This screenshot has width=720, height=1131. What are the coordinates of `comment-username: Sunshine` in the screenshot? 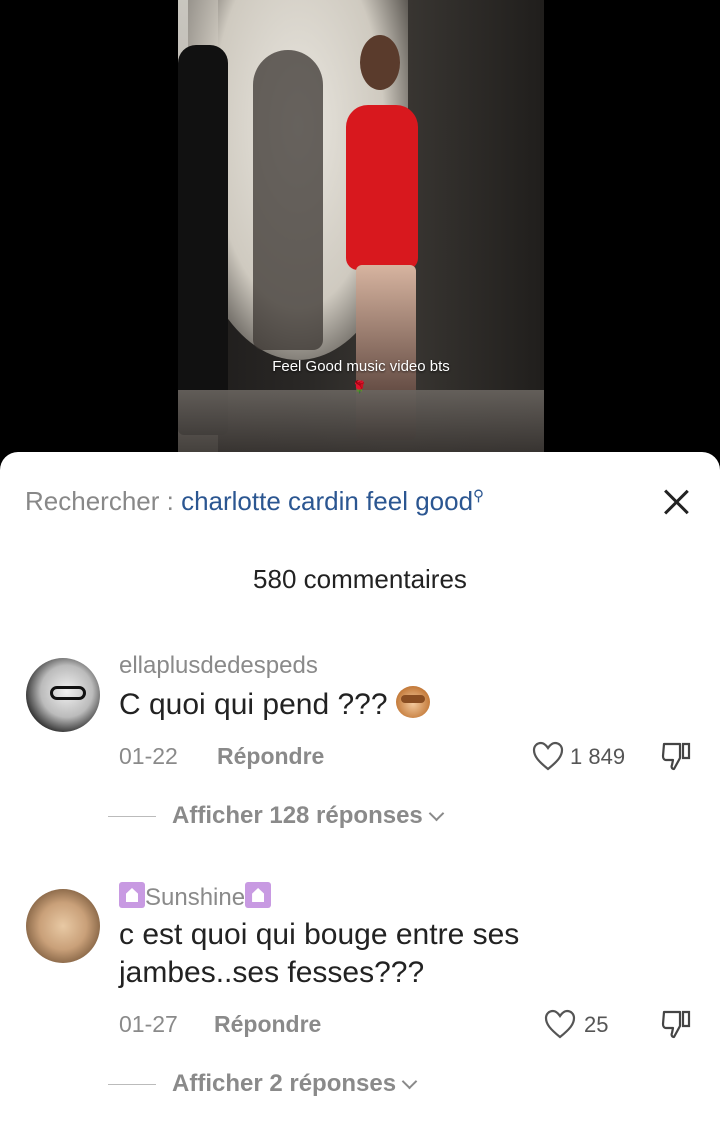 It's located at (195, 897).